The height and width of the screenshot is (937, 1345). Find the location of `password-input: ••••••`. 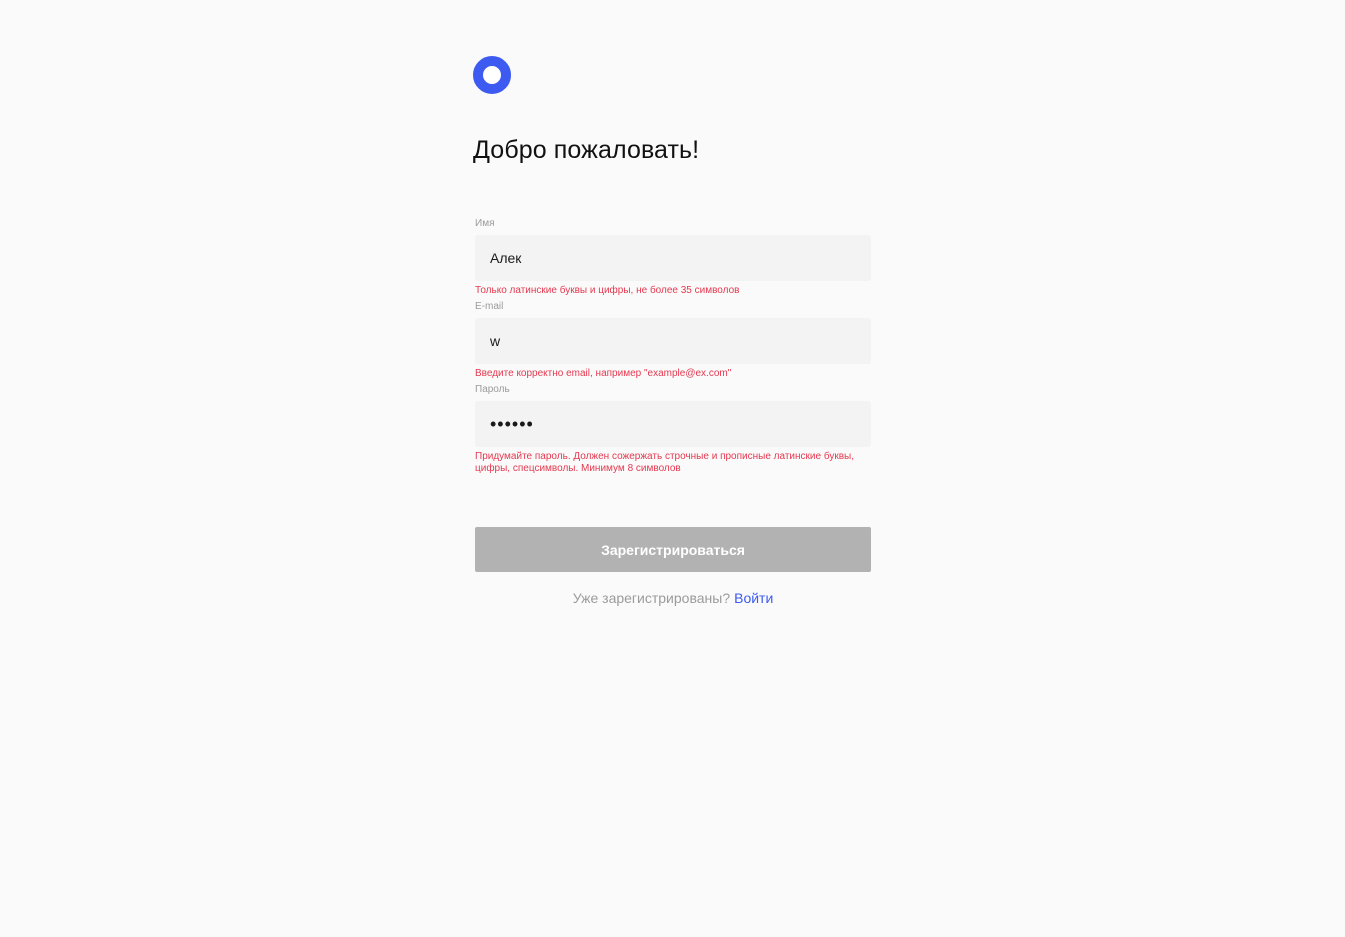

password-input: •••••• is located at coordinates (673, 424).